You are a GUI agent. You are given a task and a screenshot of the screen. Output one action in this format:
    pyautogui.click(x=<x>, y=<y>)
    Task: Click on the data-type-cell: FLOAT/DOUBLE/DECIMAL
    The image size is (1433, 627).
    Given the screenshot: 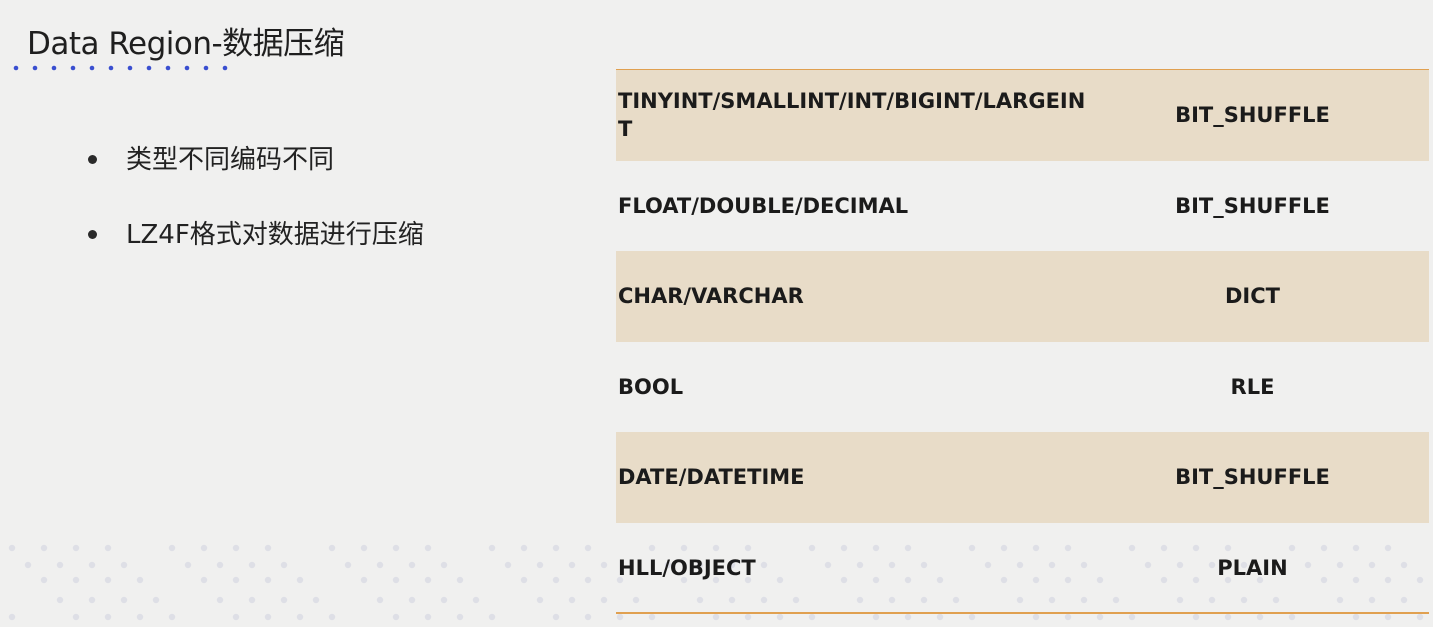 What is the action you would take?
    pyautogui.click(x=763, y=205)
    